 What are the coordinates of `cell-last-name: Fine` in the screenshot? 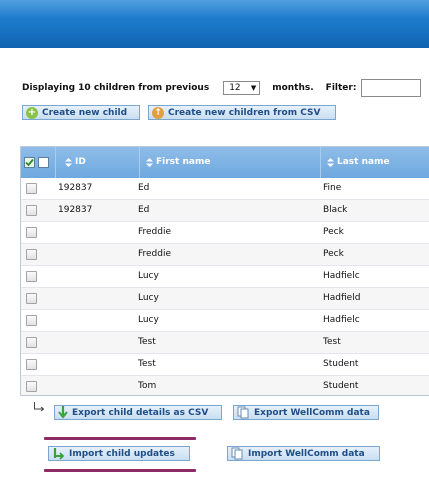 It's located at (332, 188).